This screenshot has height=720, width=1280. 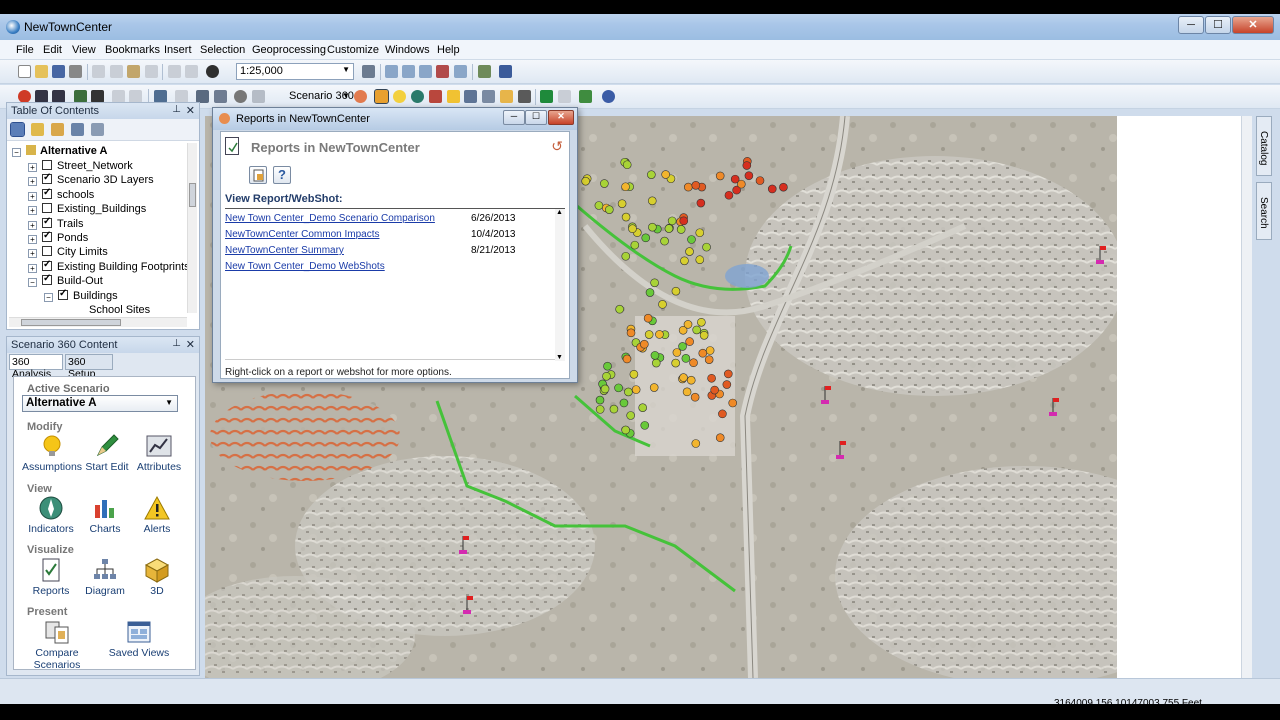 I want to click on publish-icon, so click(x=585, y=96).